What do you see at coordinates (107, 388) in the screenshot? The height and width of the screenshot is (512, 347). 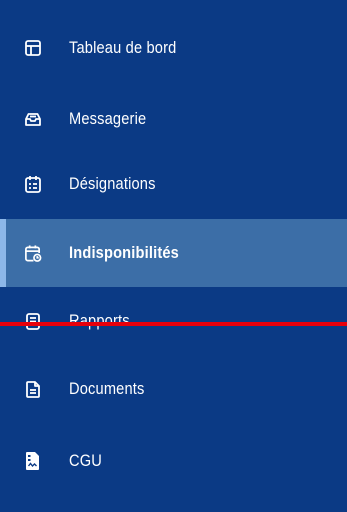 I see `sidebar-item-label: Documents` at bounding box center [107, 388].